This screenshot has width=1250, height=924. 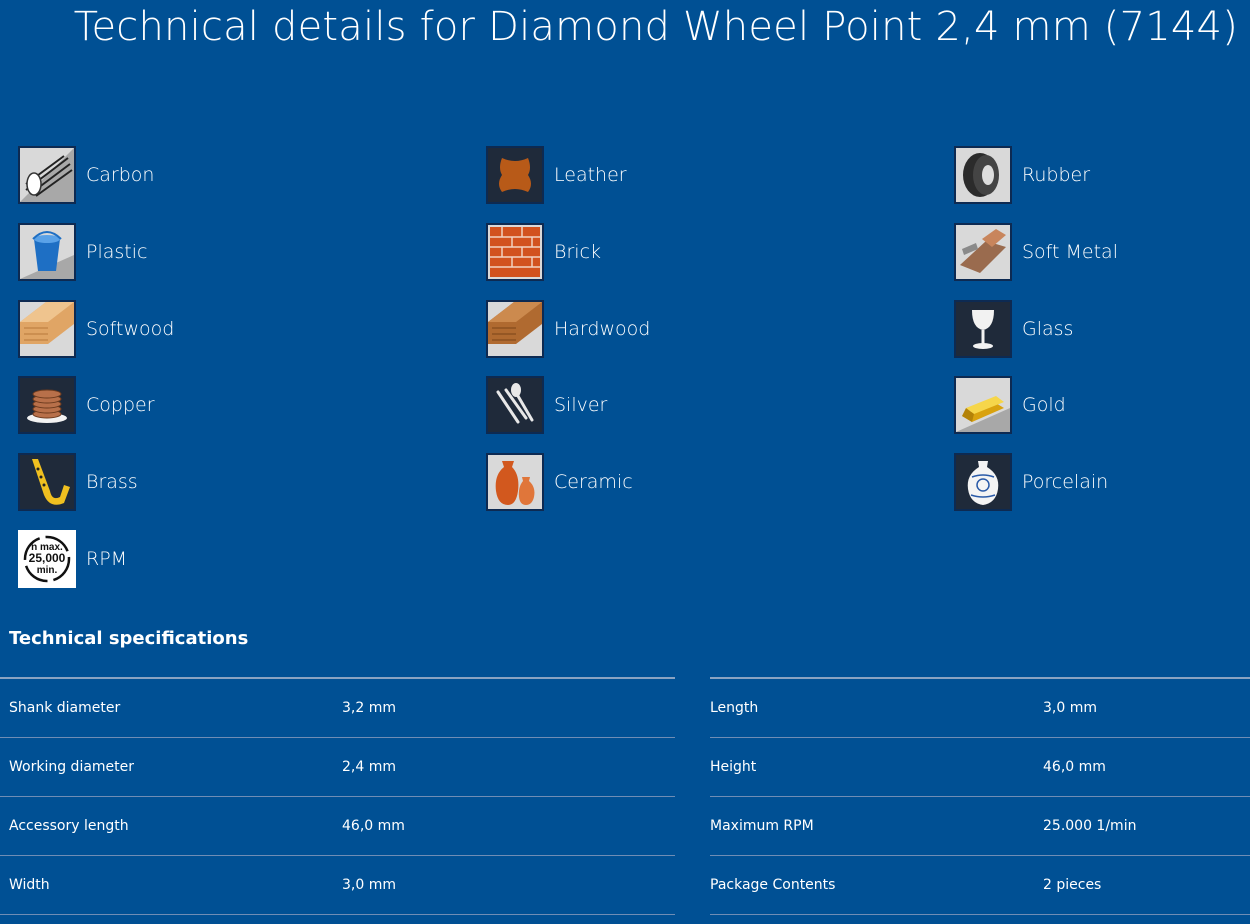 I want to click on spec-row: Width 3,0 mm, so click(x=337, y=885).